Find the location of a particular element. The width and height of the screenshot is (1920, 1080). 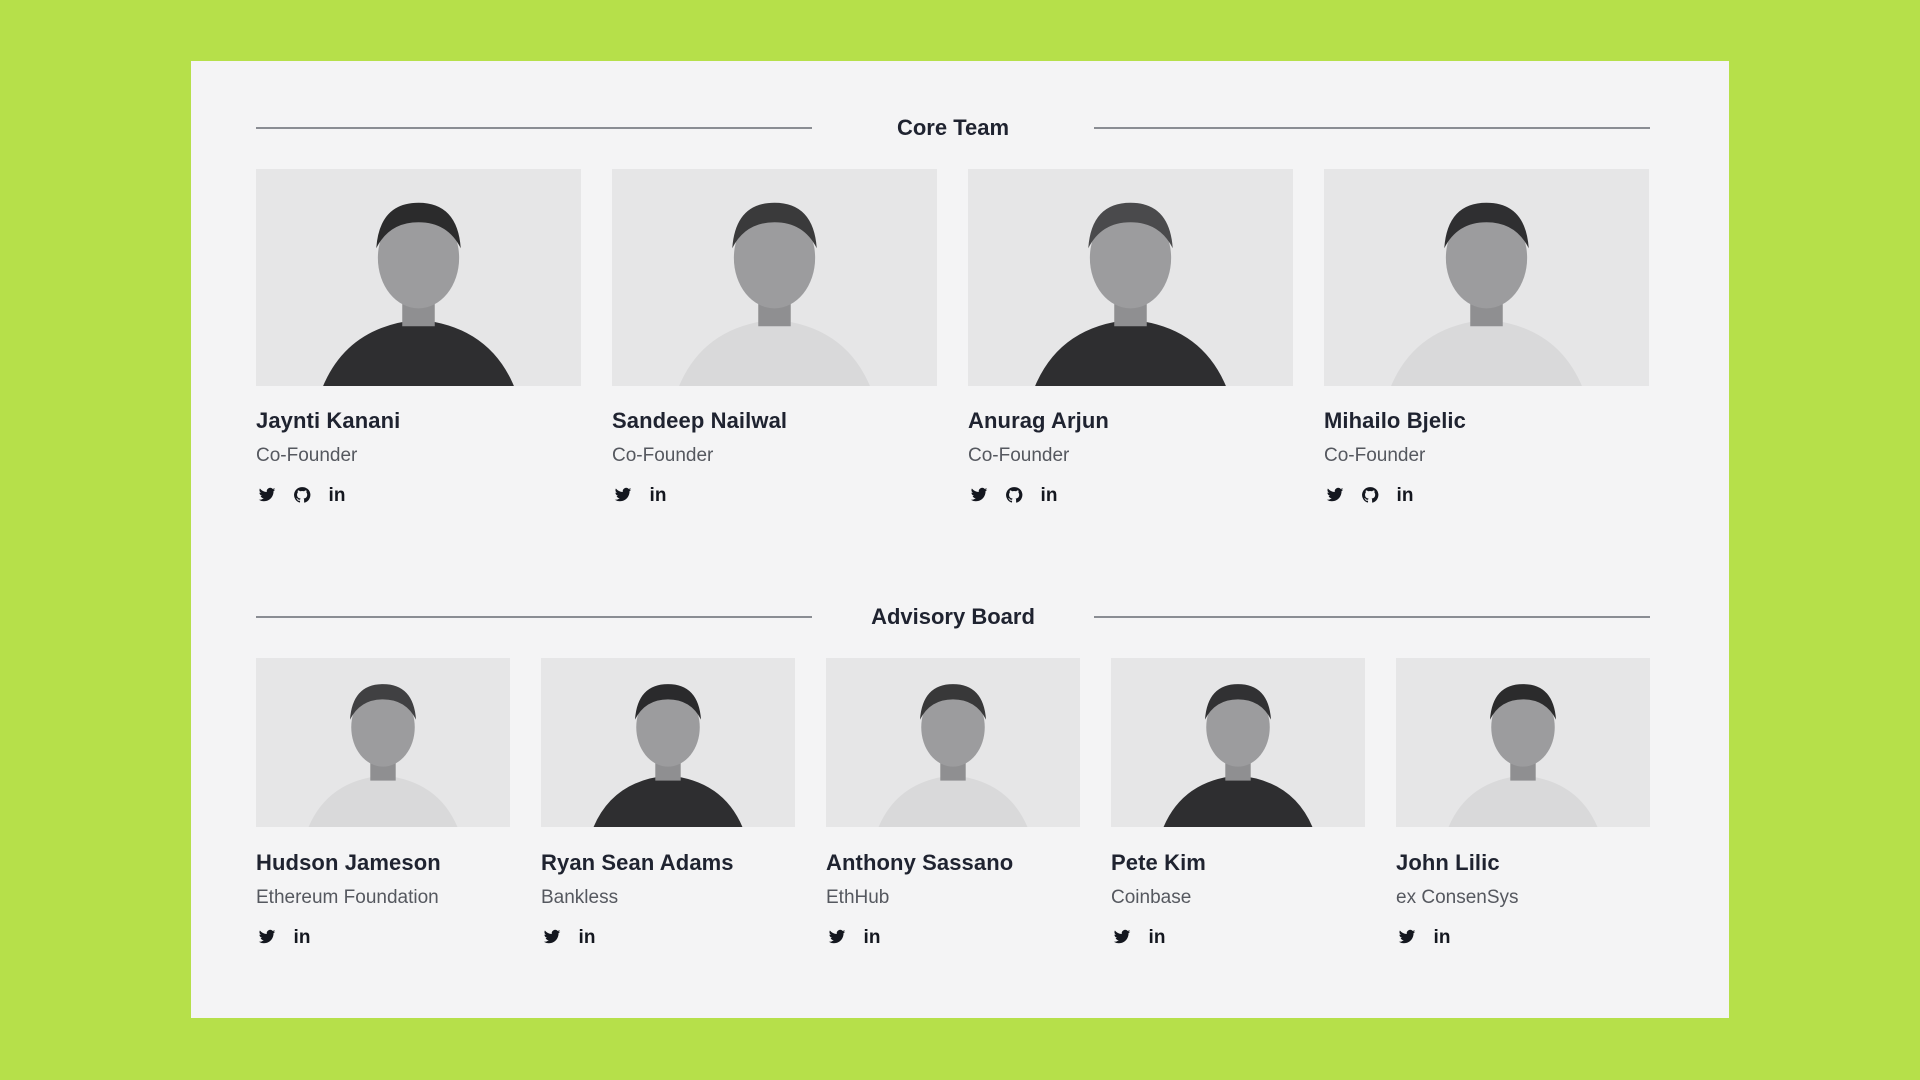

member-name: Hudson Jameson is located at coordinates (348, 862).